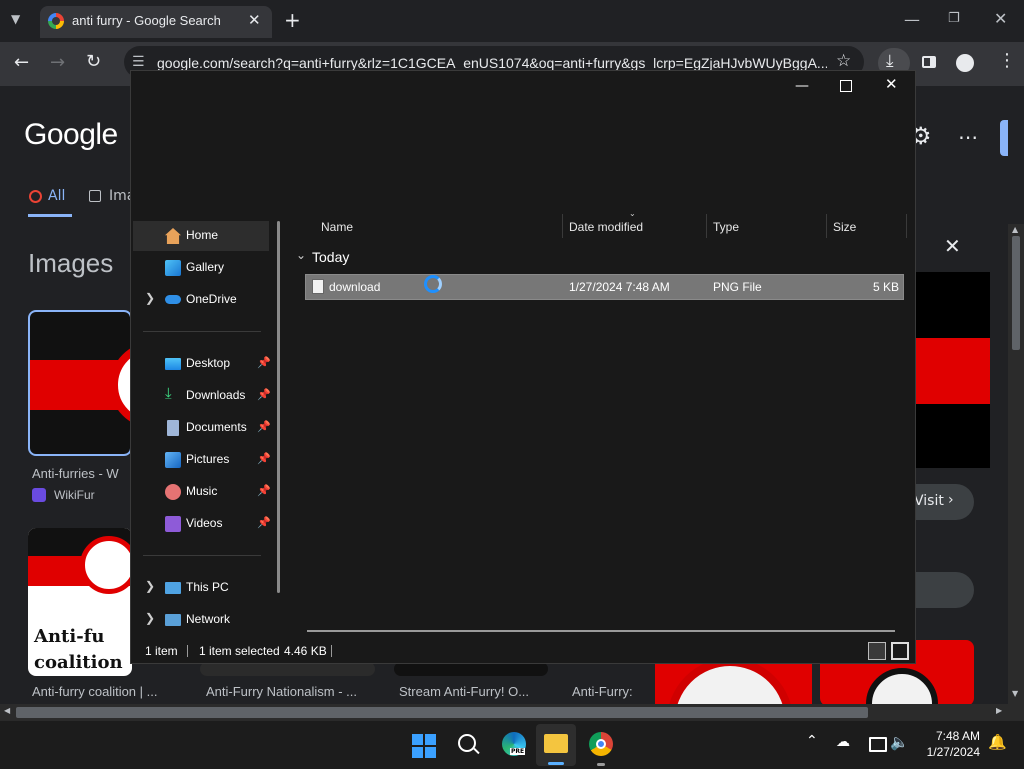 The height and width of the screenshot is (769, 1024). What do you see at coordinates (201, 300) in the screenshot?
I see `nav-onedrive: ❯ OneDrive` at bounding box center [201, 300].